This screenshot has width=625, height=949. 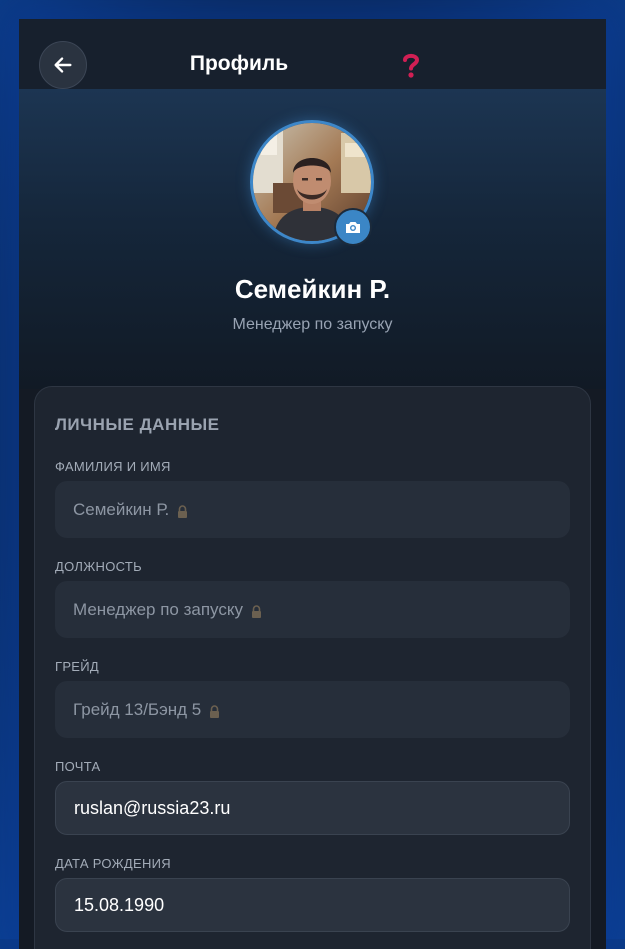 I want to click on position-value: Менеджер по запуску, so click(x=158, y=609).